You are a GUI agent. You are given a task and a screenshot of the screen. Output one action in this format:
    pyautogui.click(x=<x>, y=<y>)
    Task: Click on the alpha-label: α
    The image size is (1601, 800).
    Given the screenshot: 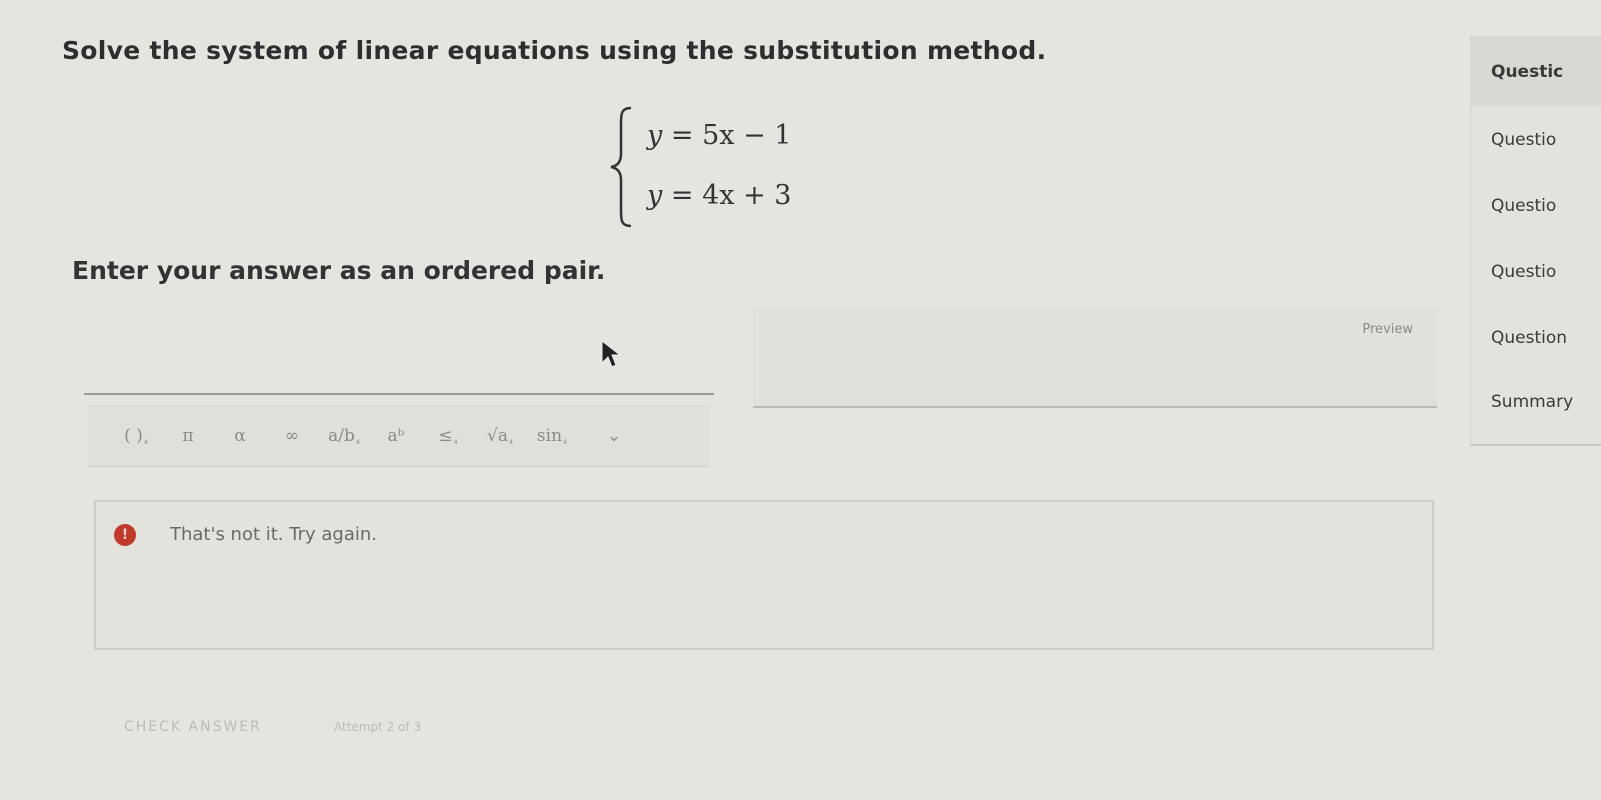 What is the action you would take?
    pyautogui.click(x=240, y=435)
    